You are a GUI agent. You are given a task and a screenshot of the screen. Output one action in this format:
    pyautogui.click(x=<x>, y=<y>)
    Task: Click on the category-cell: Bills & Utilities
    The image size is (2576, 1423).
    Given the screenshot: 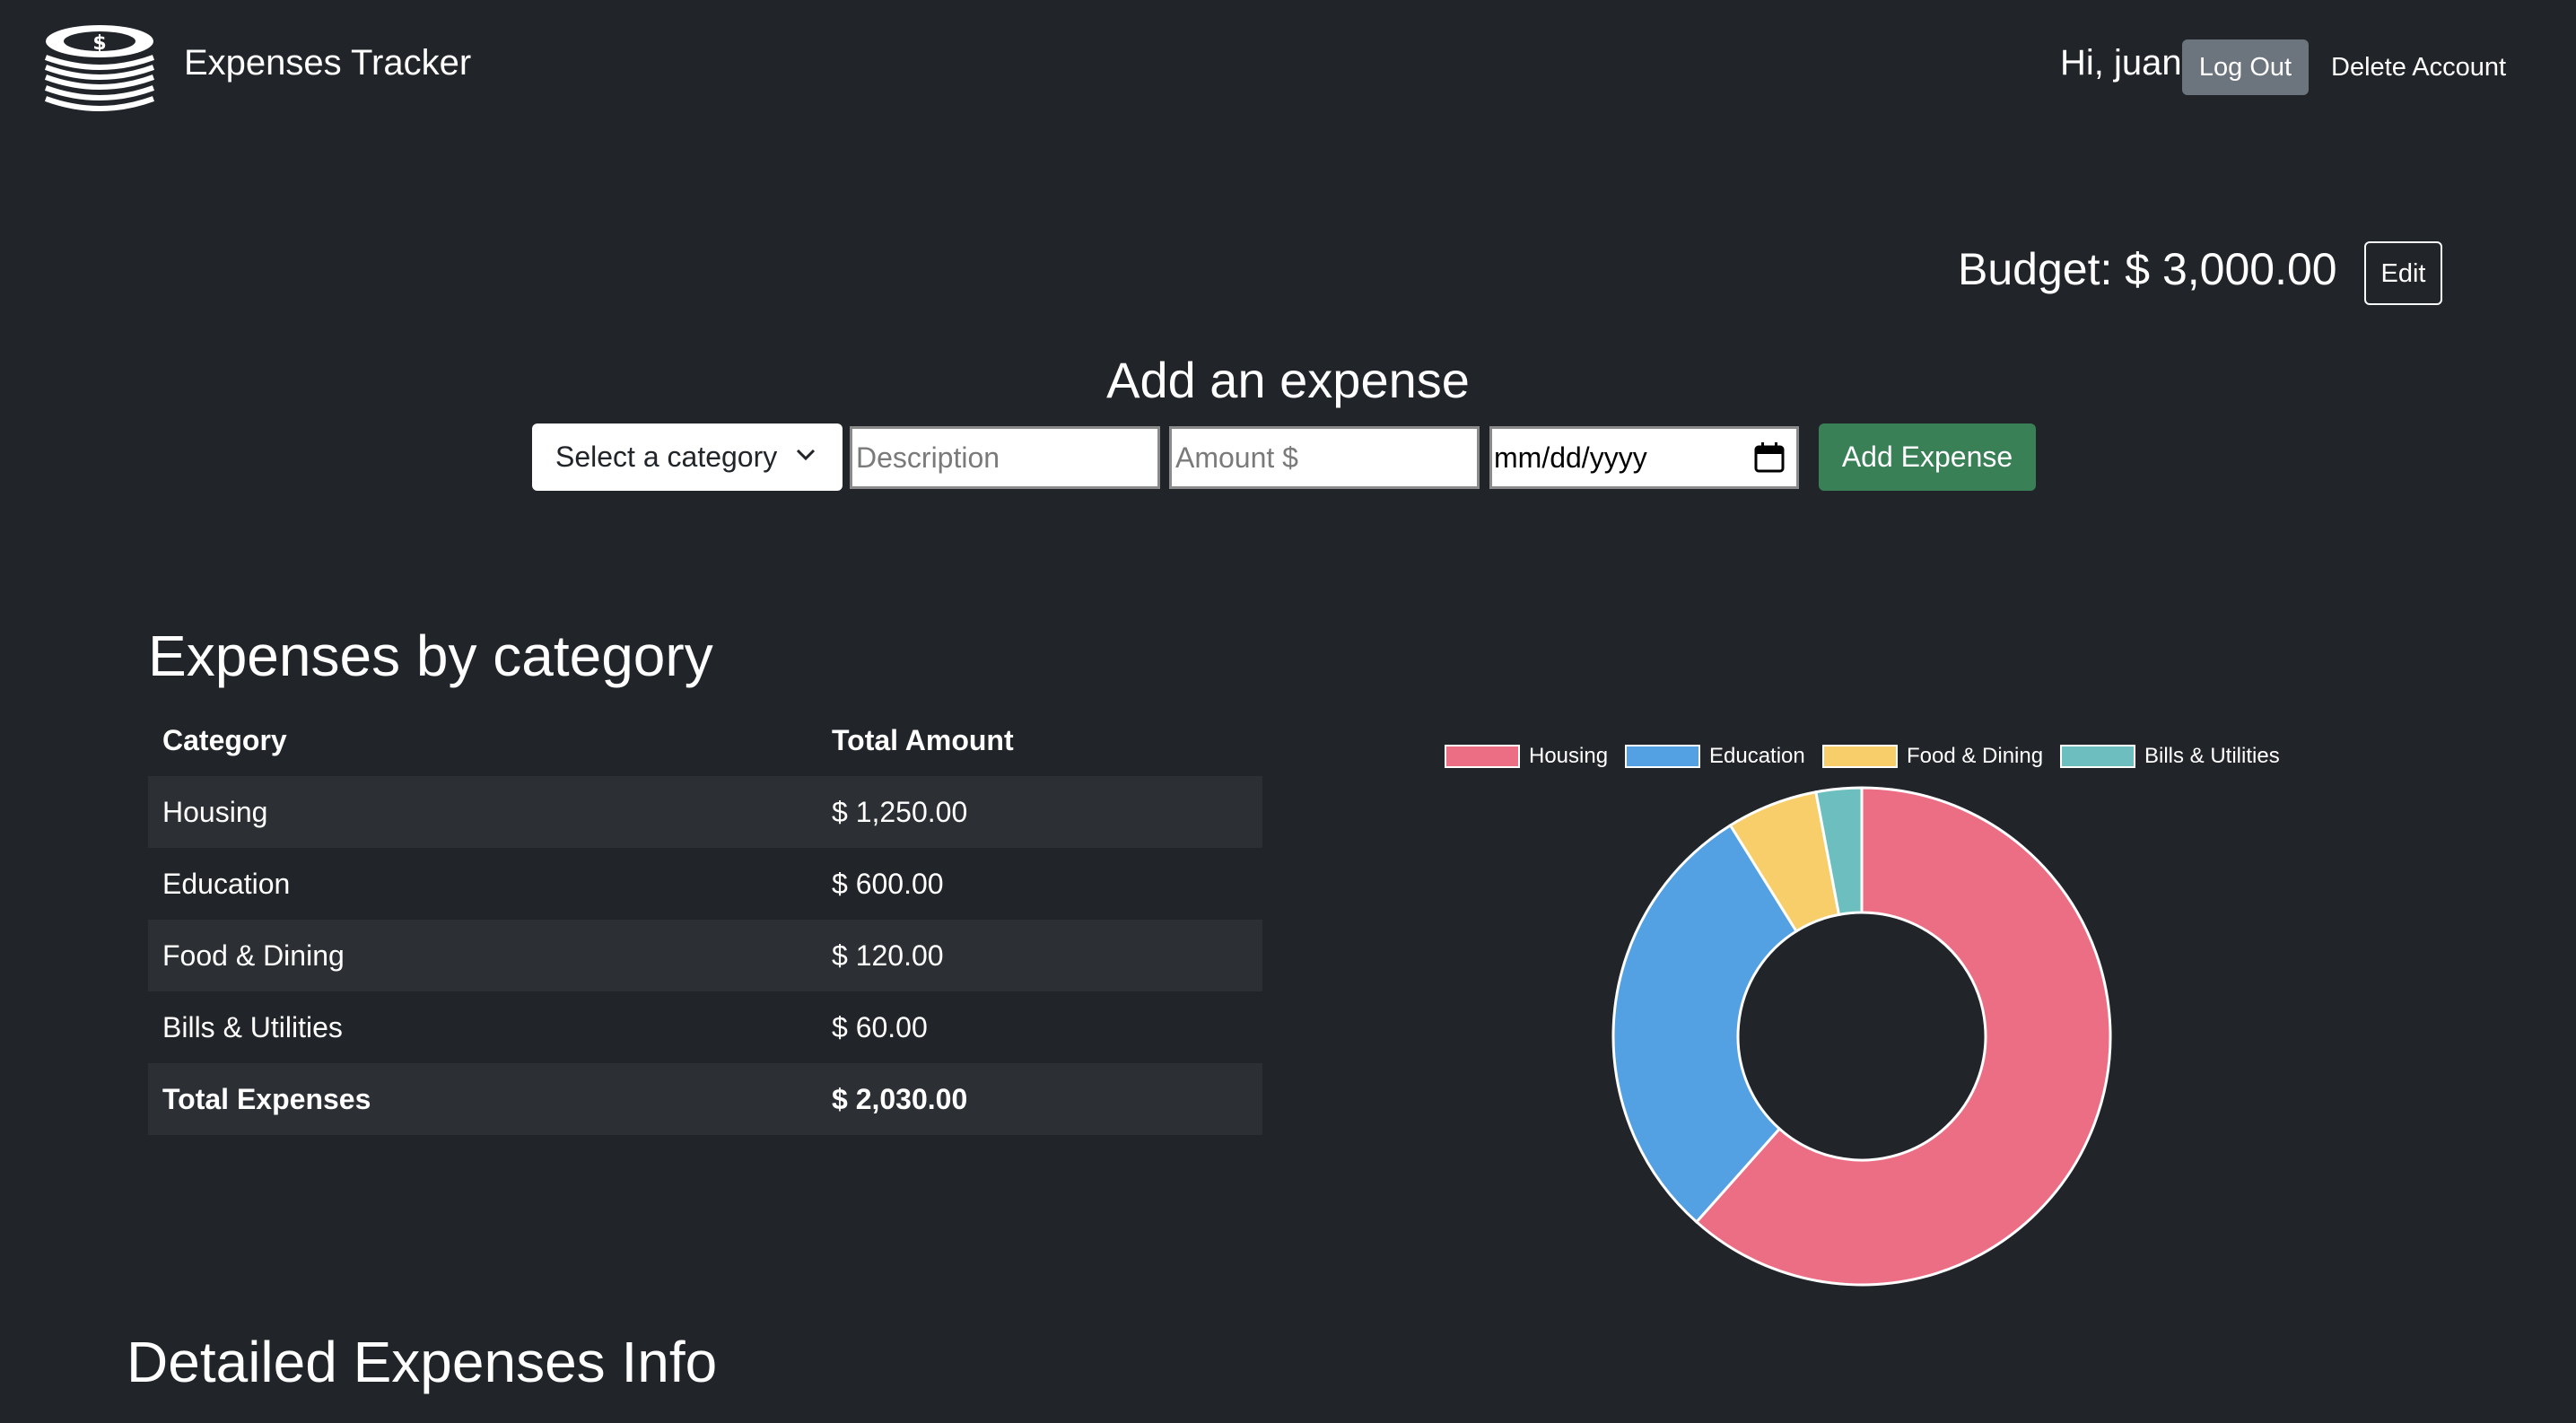 What is the action you would take?
    pyautogui.click(x=253, y=1027)
    